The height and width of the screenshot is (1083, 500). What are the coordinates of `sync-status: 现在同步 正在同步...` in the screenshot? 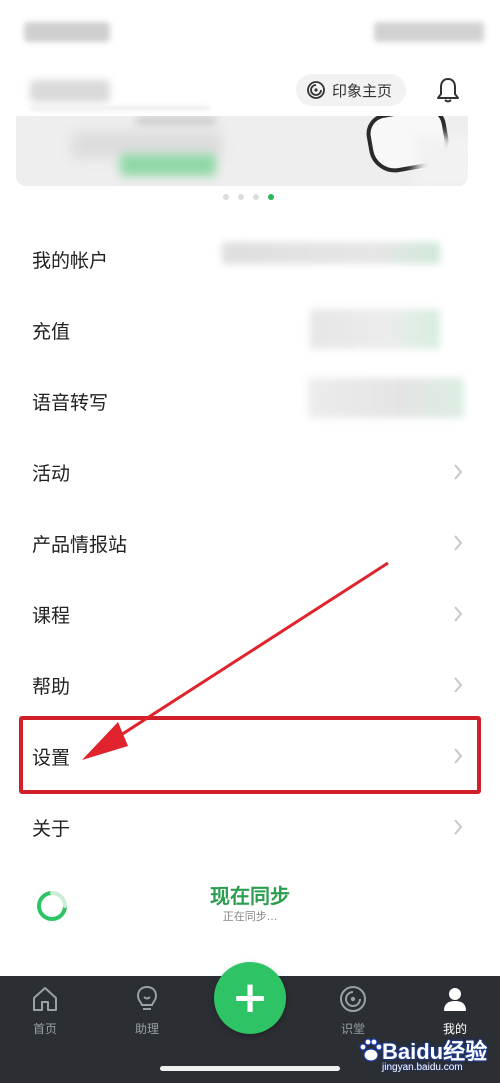 It's located at (250, 906).